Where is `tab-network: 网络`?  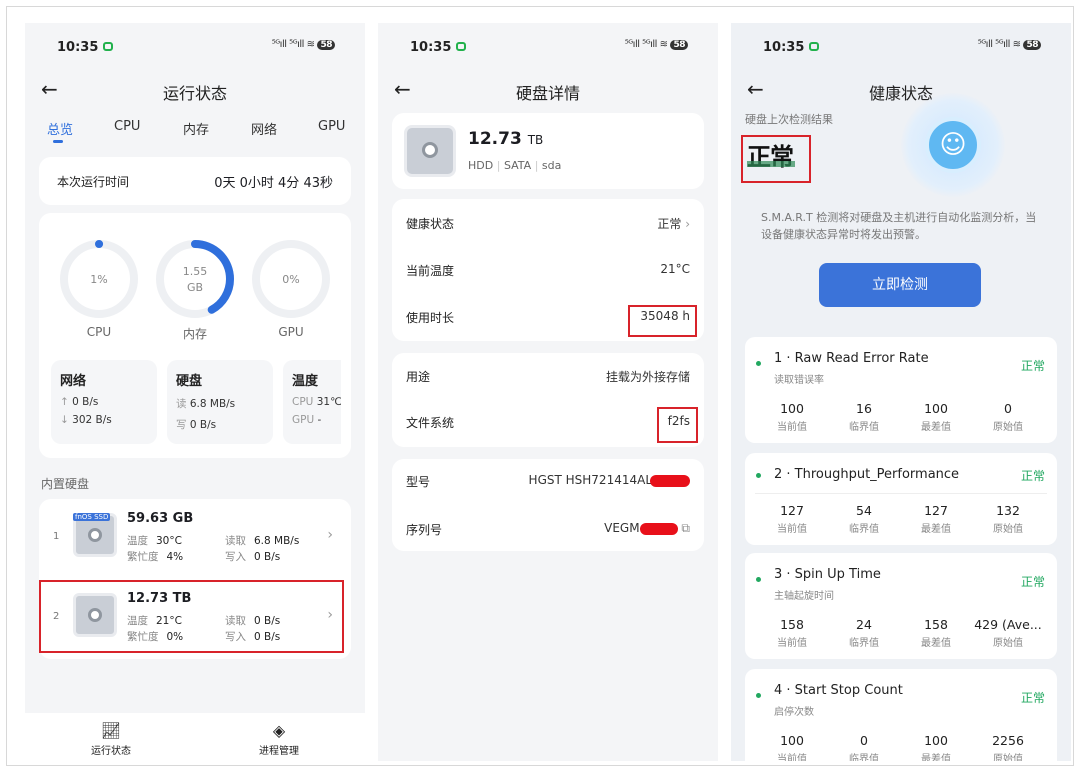 tab-network: 网络 is located at coordinates (264, 128).